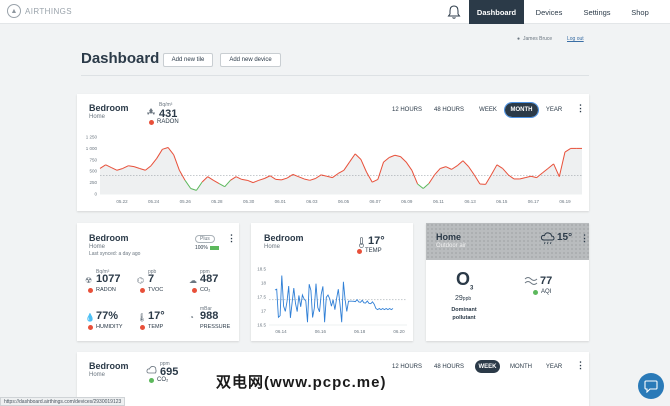  Describe the element at coordinates (451, 246) in the screenshot. I see `outdoor-subtitle: Outdoor air` at that location.